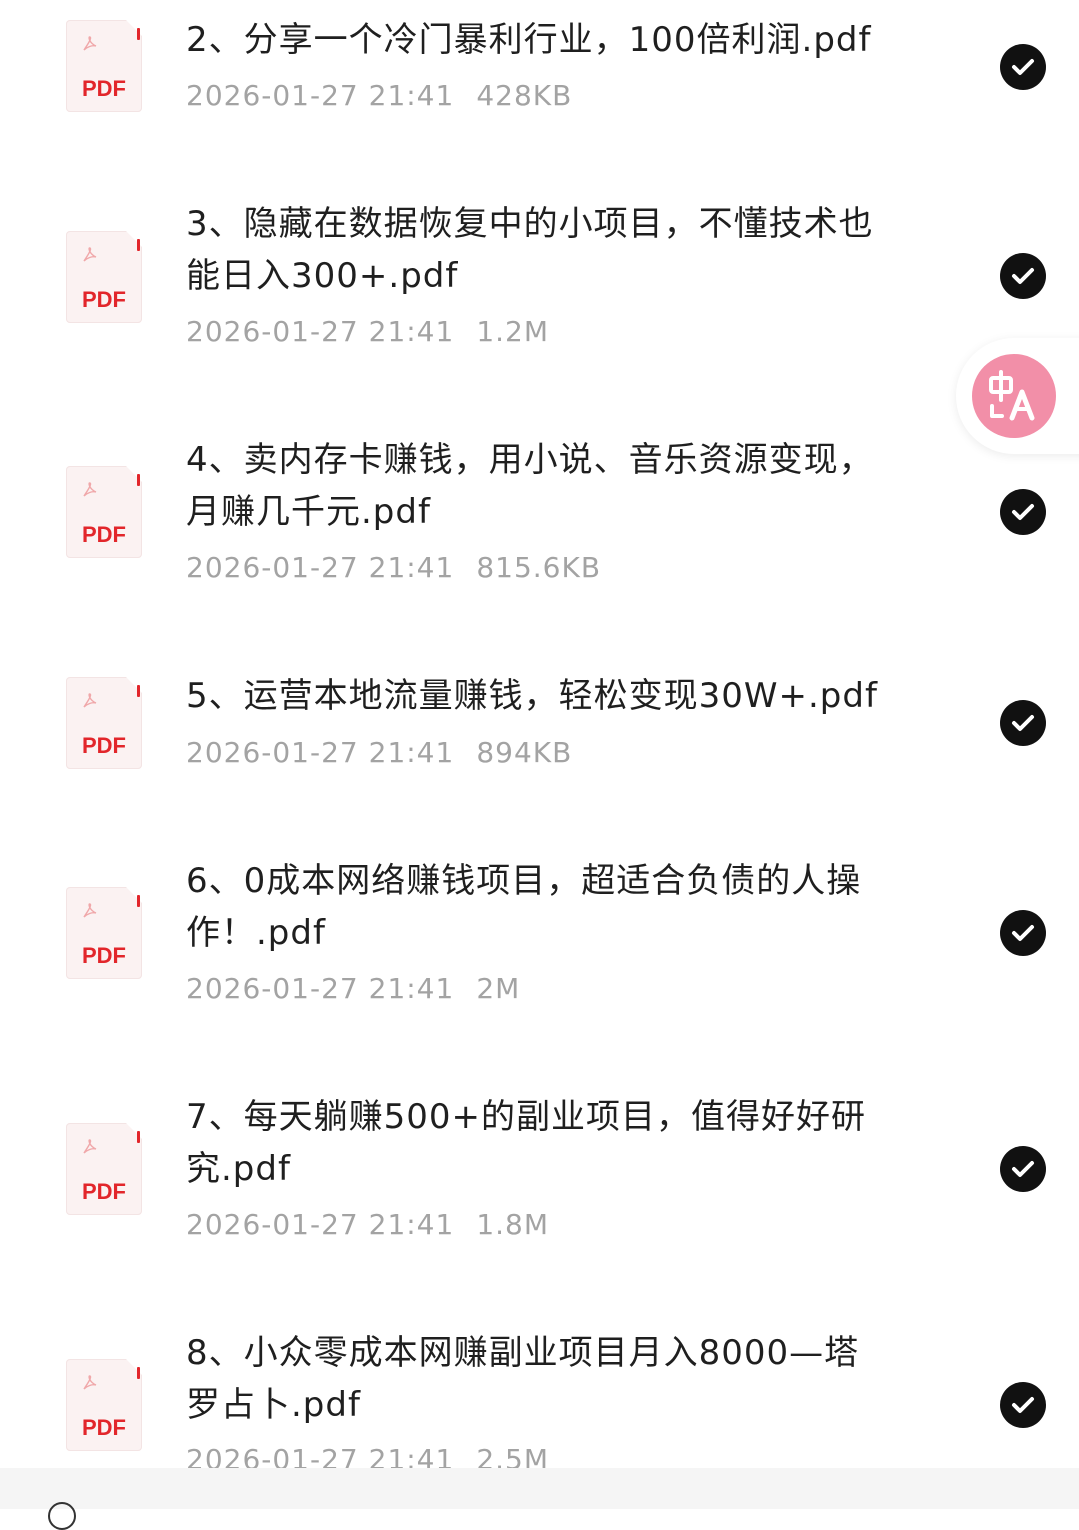 This screenshot has width=1079, height=1530. I want to click on file-size: 894KB, so click(524, 752).